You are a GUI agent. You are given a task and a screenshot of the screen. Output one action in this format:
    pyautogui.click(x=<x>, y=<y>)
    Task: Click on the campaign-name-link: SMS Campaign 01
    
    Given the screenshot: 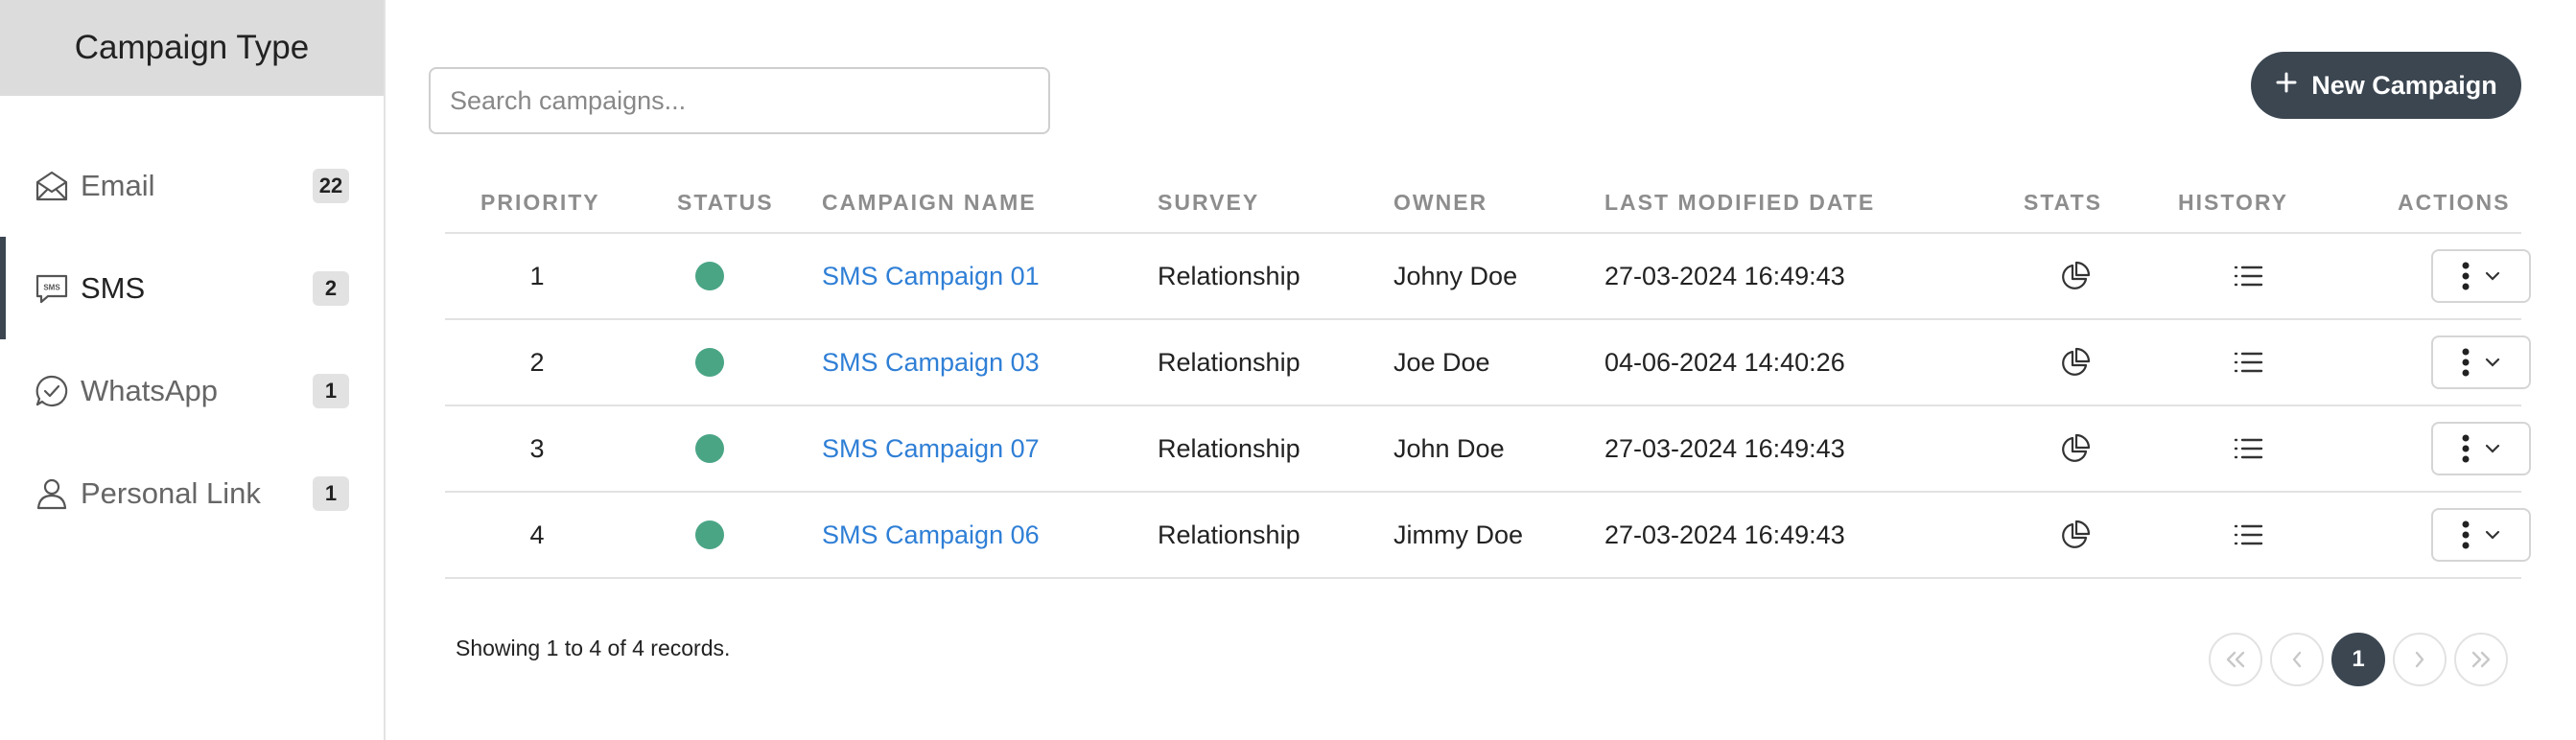 What is the action you would take?
    pyautogui.click(x=931, y=276)
    